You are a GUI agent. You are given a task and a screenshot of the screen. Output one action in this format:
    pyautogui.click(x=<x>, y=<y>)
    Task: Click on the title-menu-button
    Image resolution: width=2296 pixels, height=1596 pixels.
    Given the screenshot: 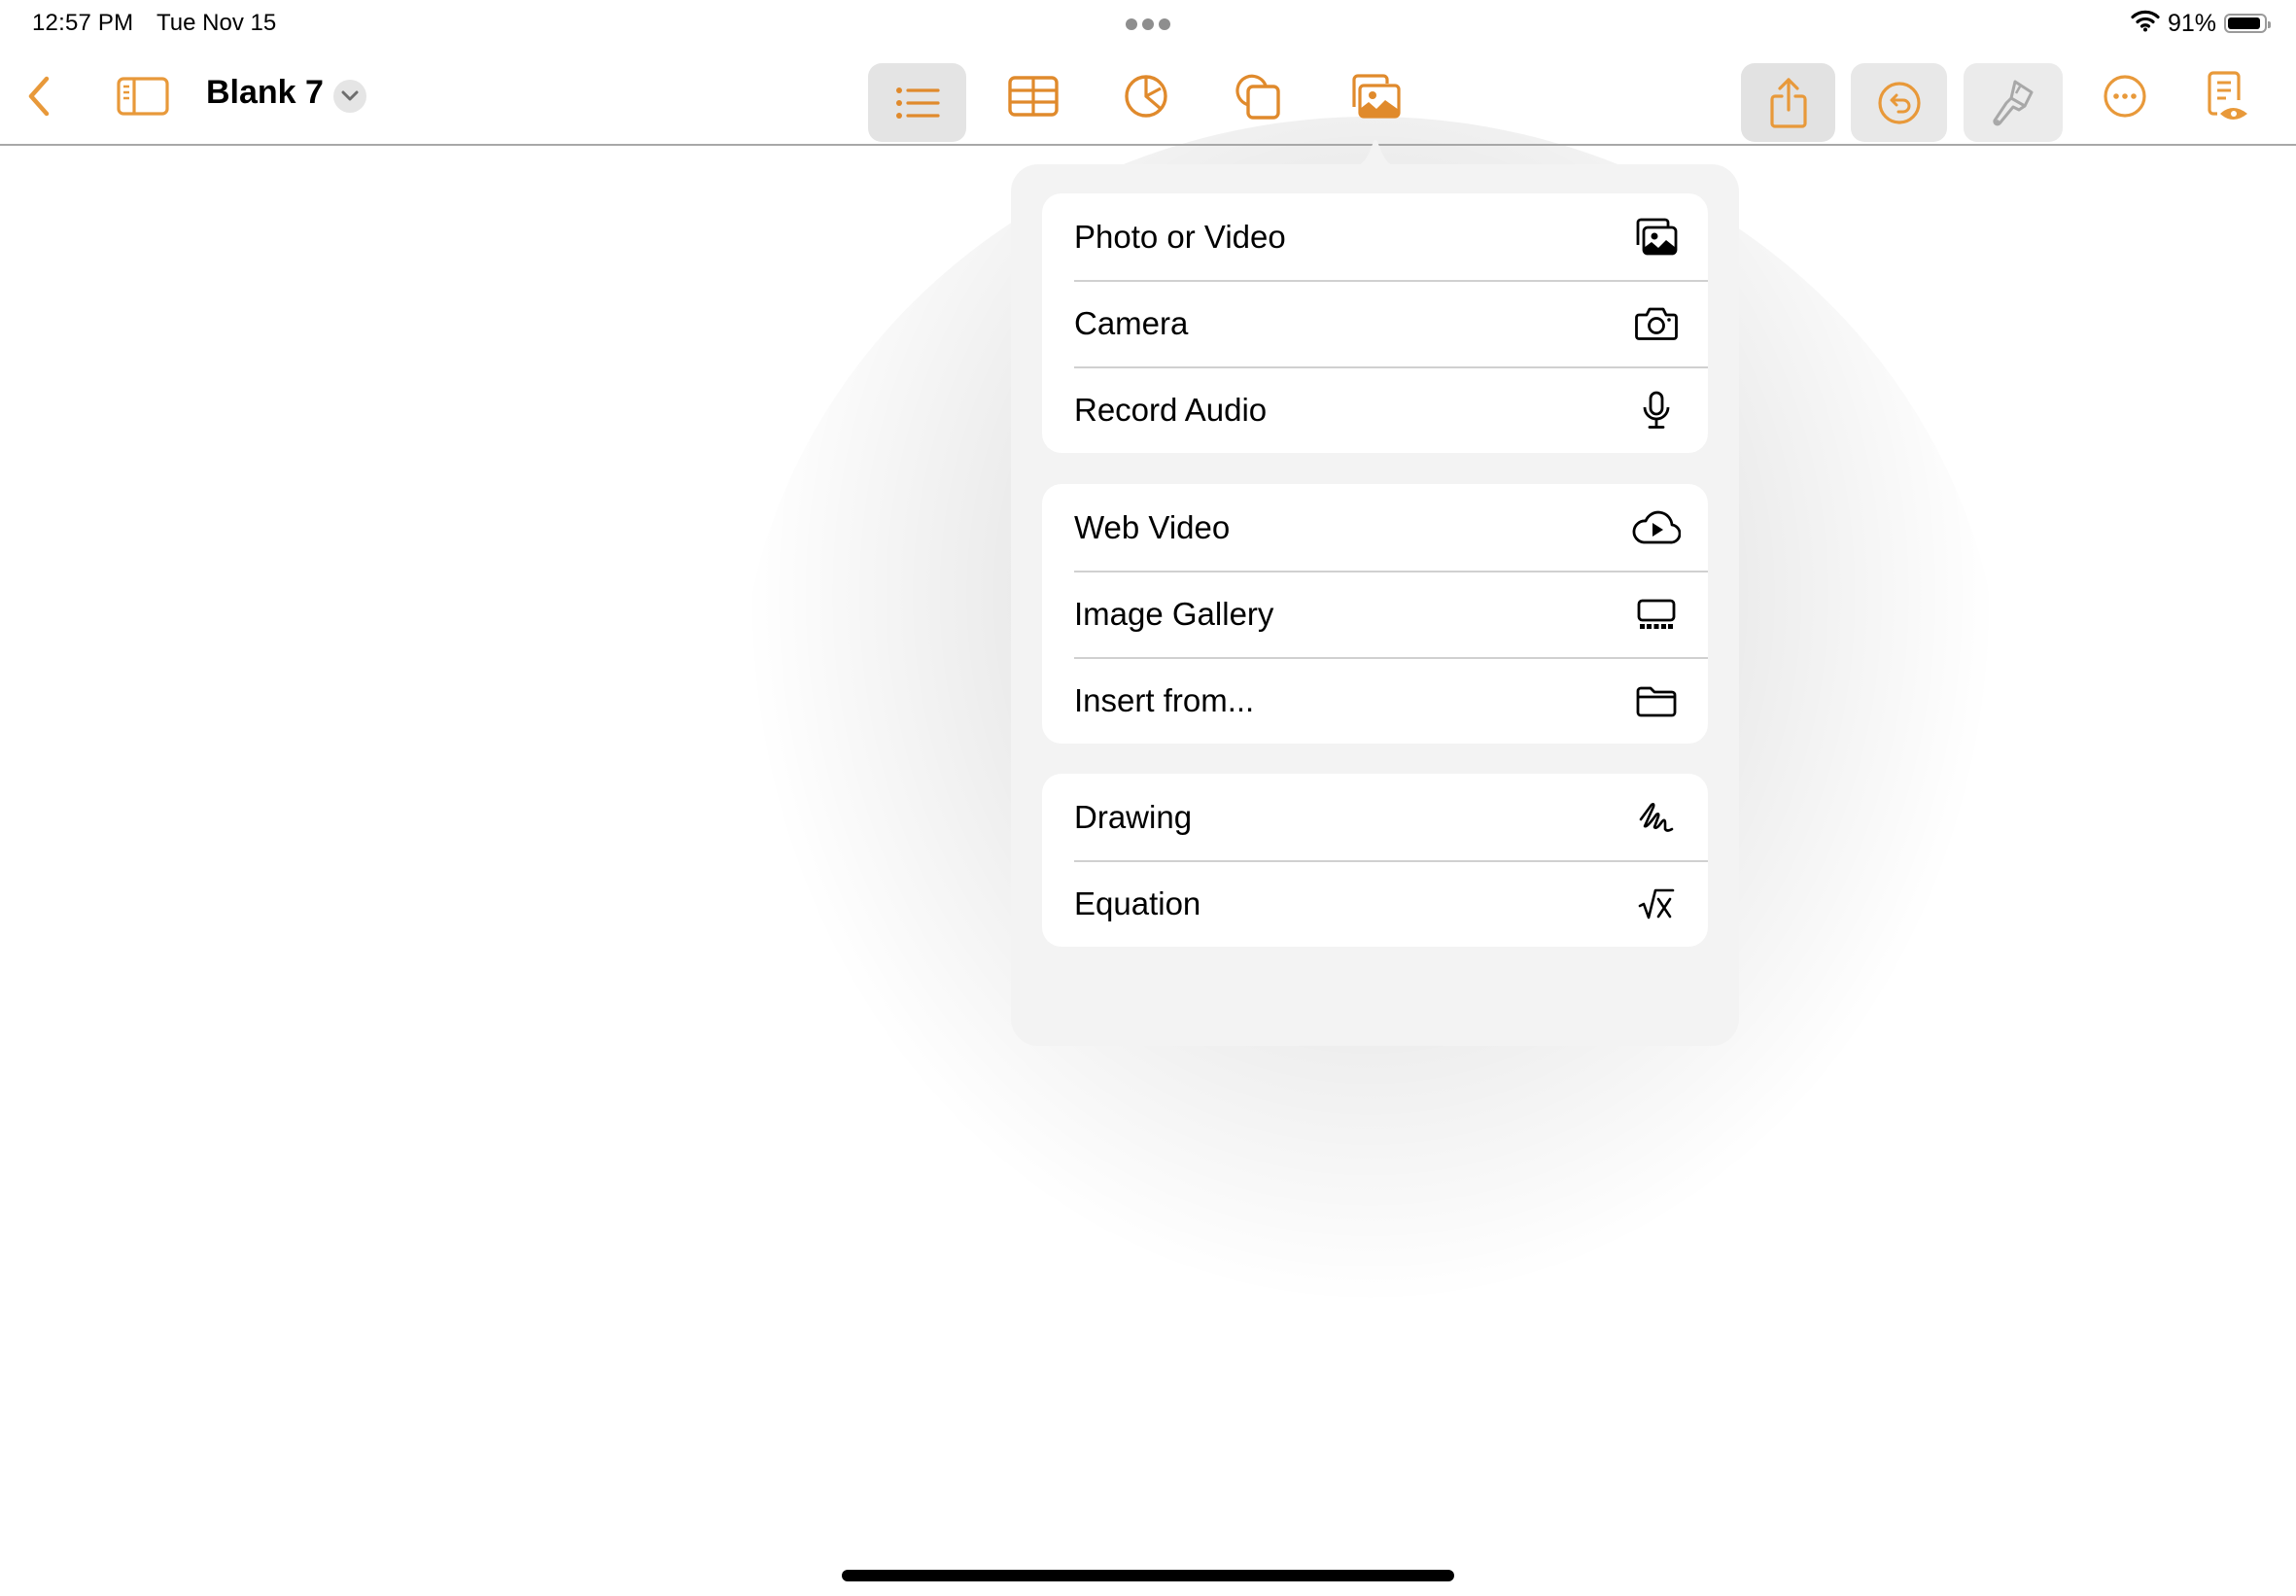 What is the action you would take?
    pyautogui.click(x=349, y=96)
    